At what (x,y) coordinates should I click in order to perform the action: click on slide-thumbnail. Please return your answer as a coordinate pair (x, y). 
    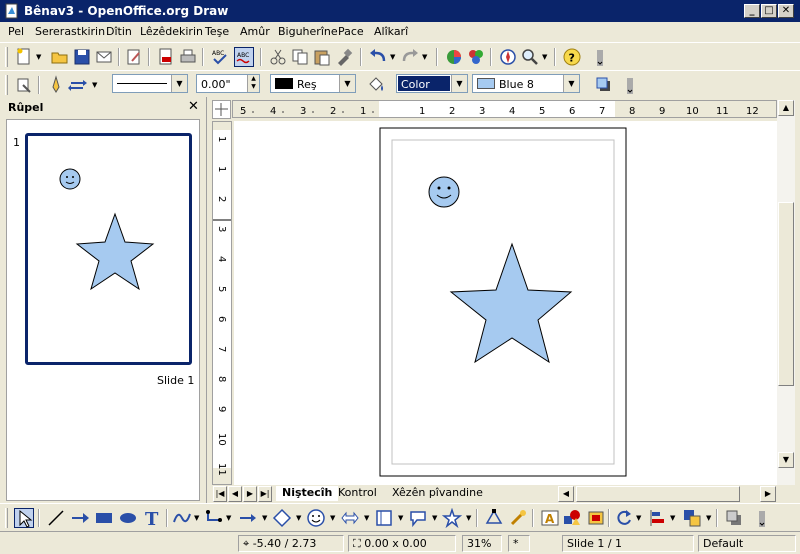
    Looking at the image, I should click on (108, 249).